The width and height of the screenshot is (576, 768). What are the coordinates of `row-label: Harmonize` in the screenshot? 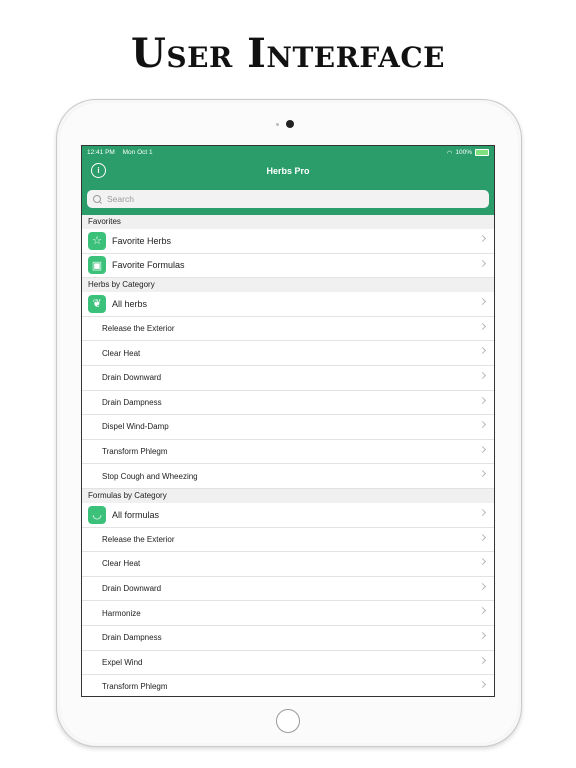 It's located at (121, 613).